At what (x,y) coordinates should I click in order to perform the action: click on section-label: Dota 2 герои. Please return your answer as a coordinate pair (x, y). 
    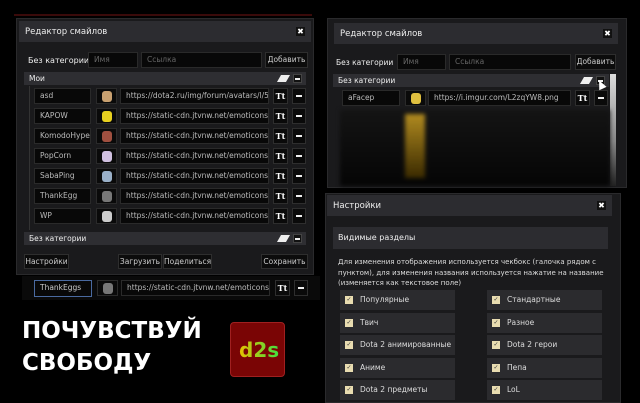
    Looking at the image, I should click on (532, 344).